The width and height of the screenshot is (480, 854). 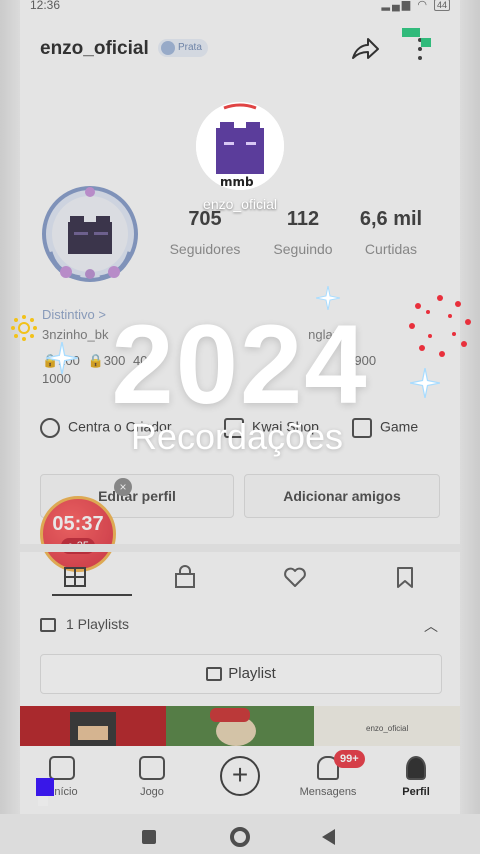 I want to click on playlists-count: 1 Playlists, so click(x=98, y=624).